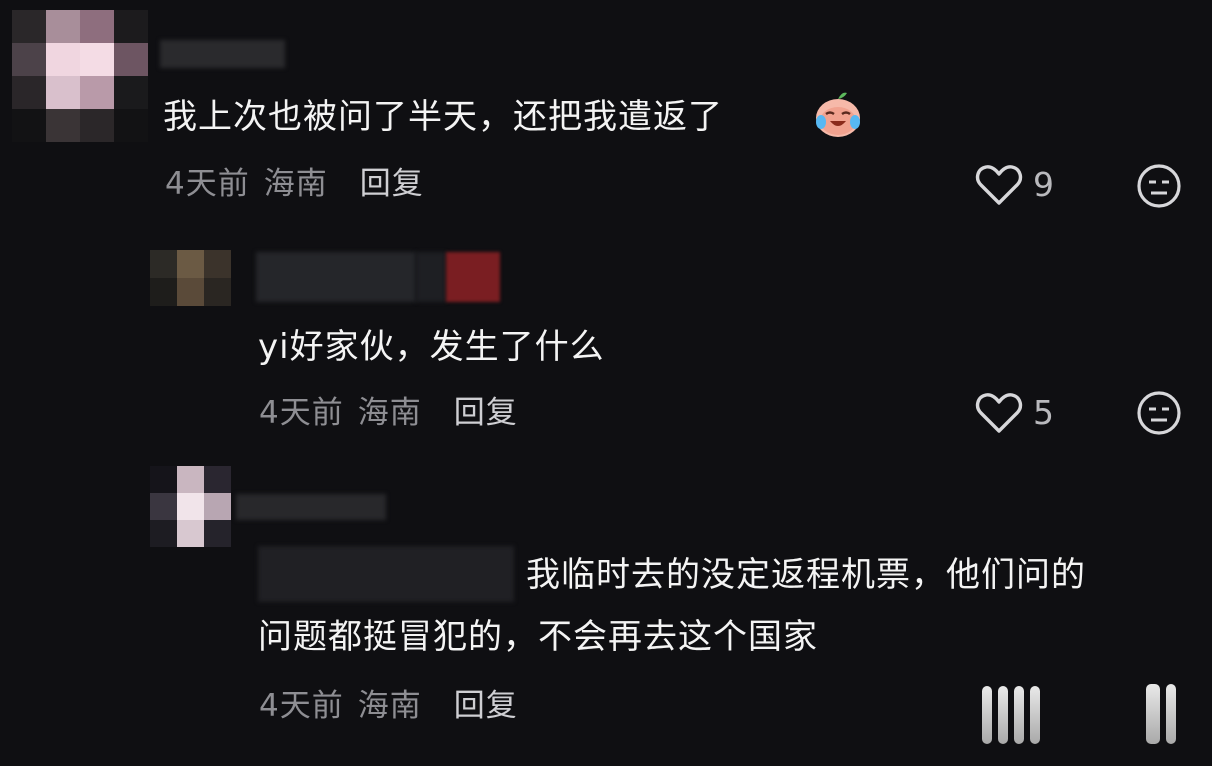 The width and height of the screenshot is (1212, 766). What do you see at coordinates (806, 575) in the screenshot?
I see `comment-text: 我临时去的没定返程机票，他们问的` at bounding box center [806, 575].